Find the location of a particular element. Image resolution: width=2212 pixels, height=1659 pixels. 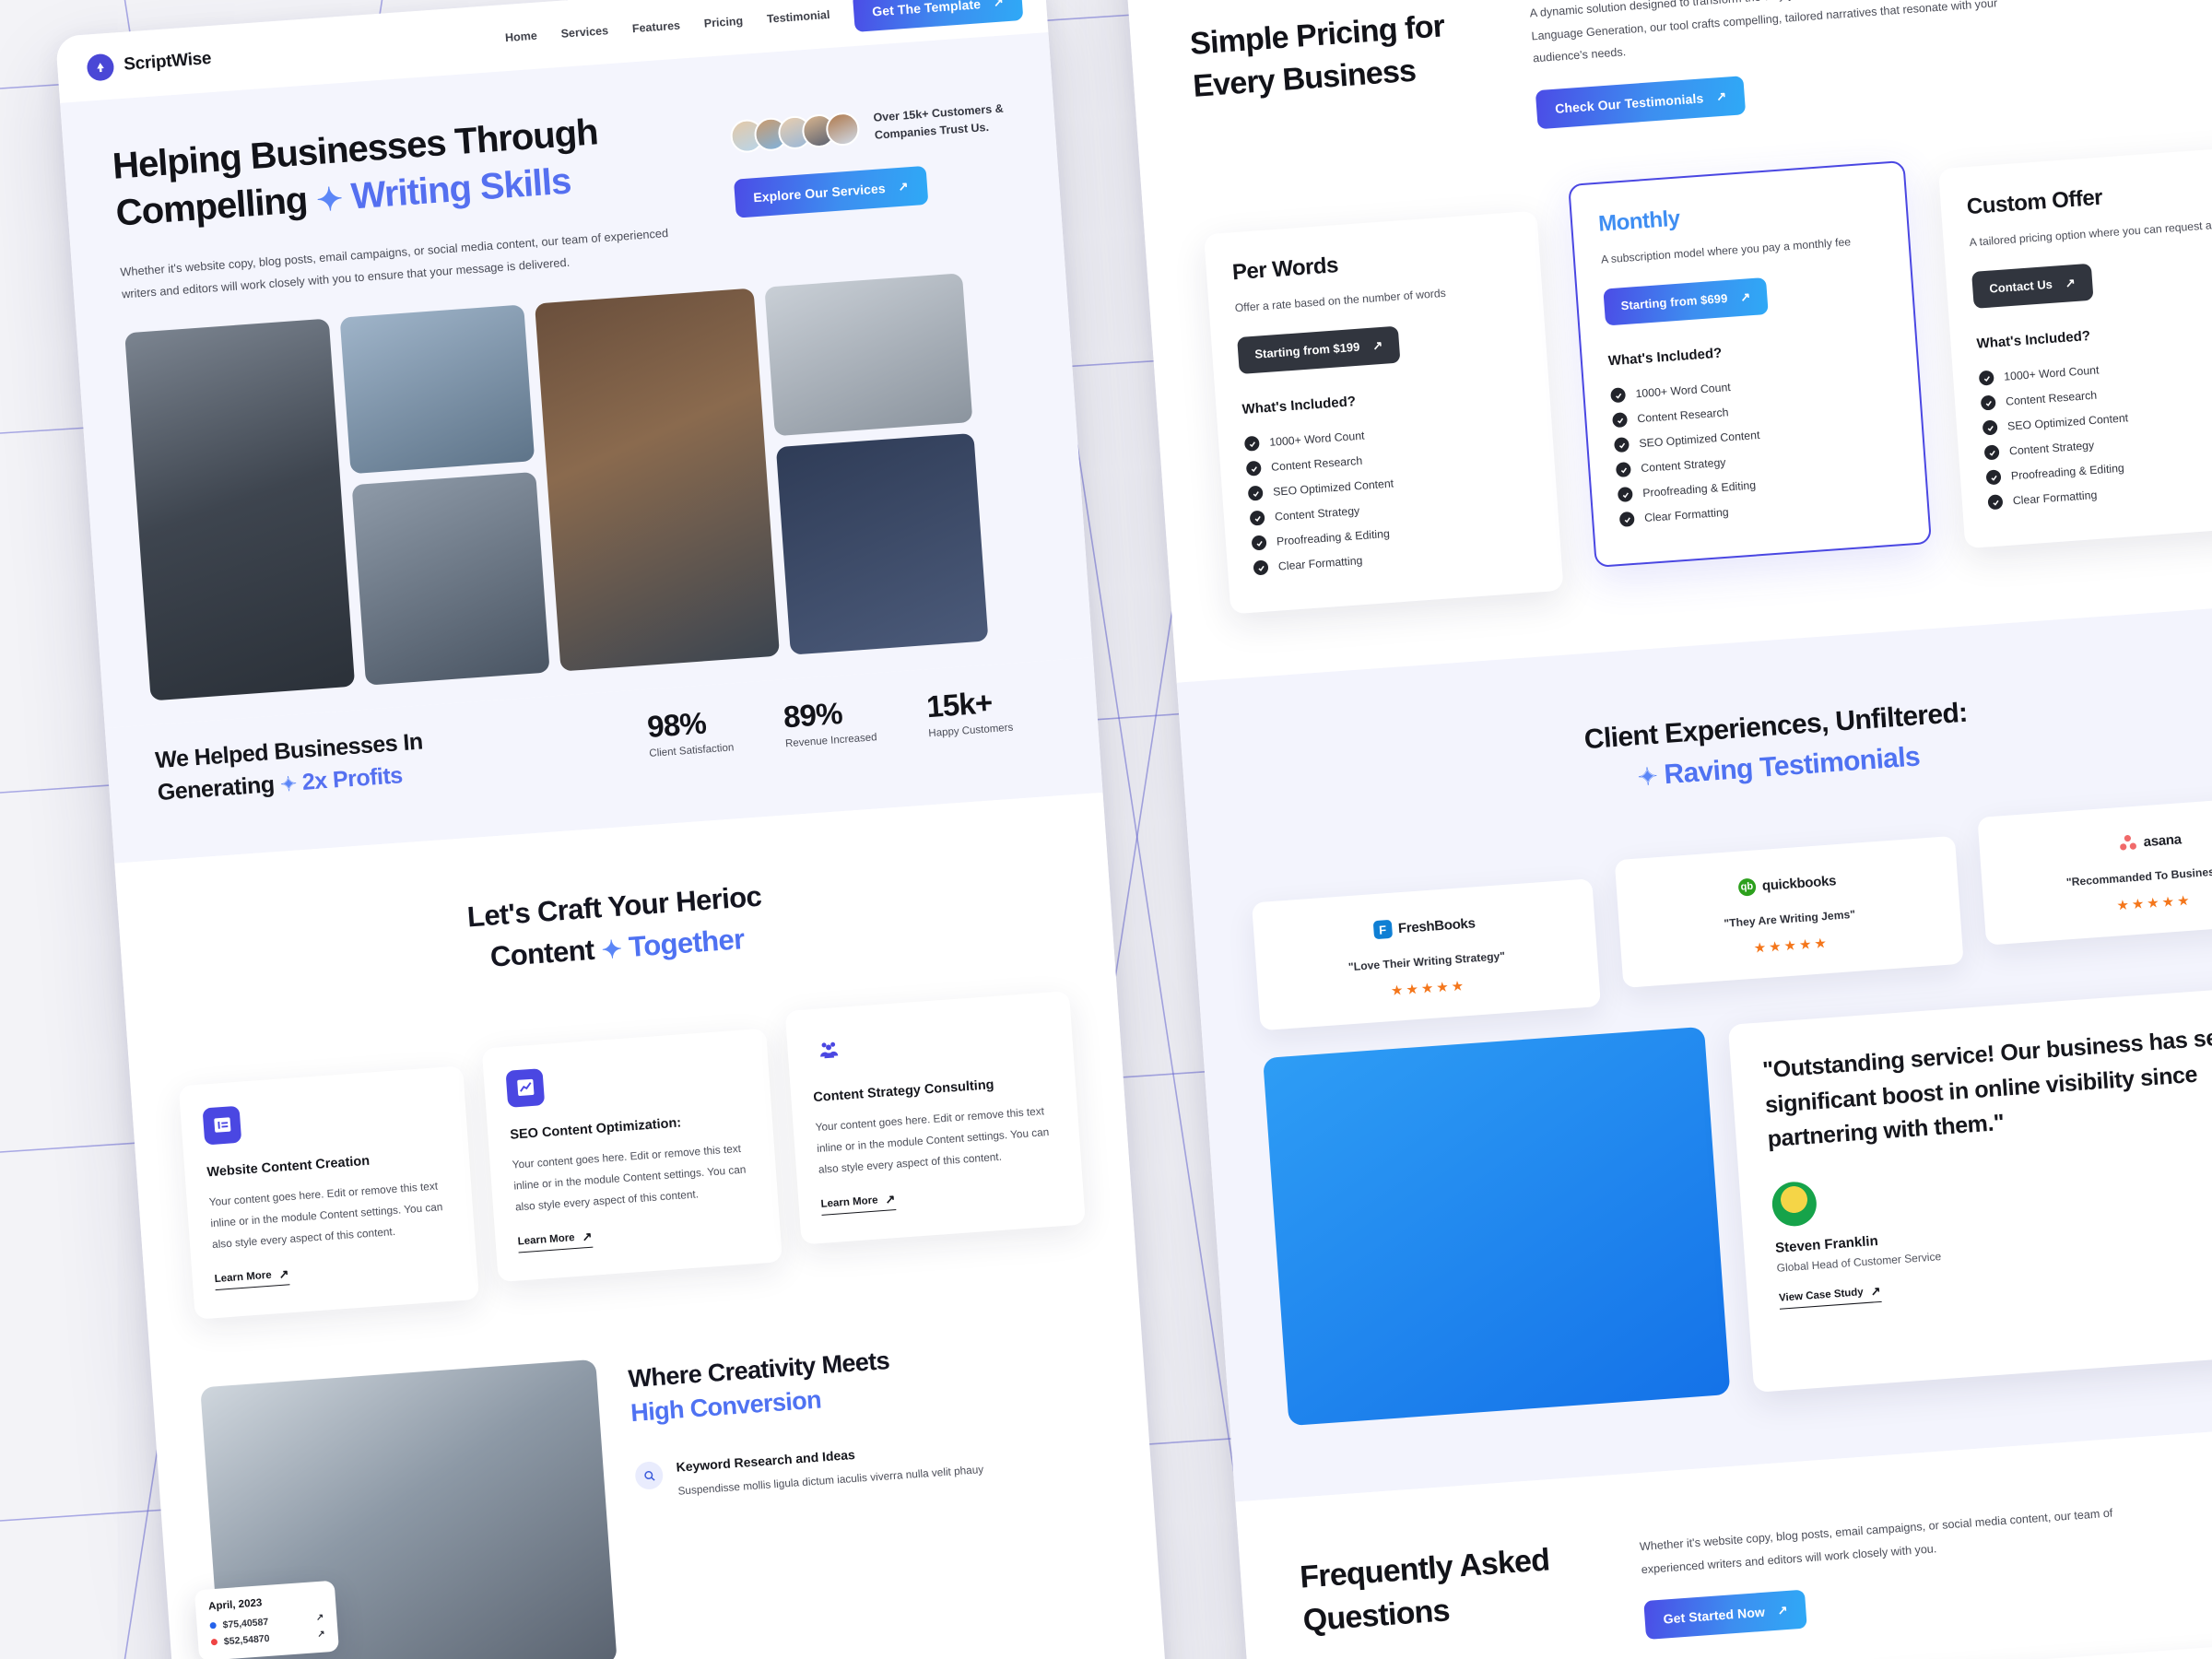

check-our-testimonials-button: Check Our Testimonials ↗ is located at coordinates (1641, 102).